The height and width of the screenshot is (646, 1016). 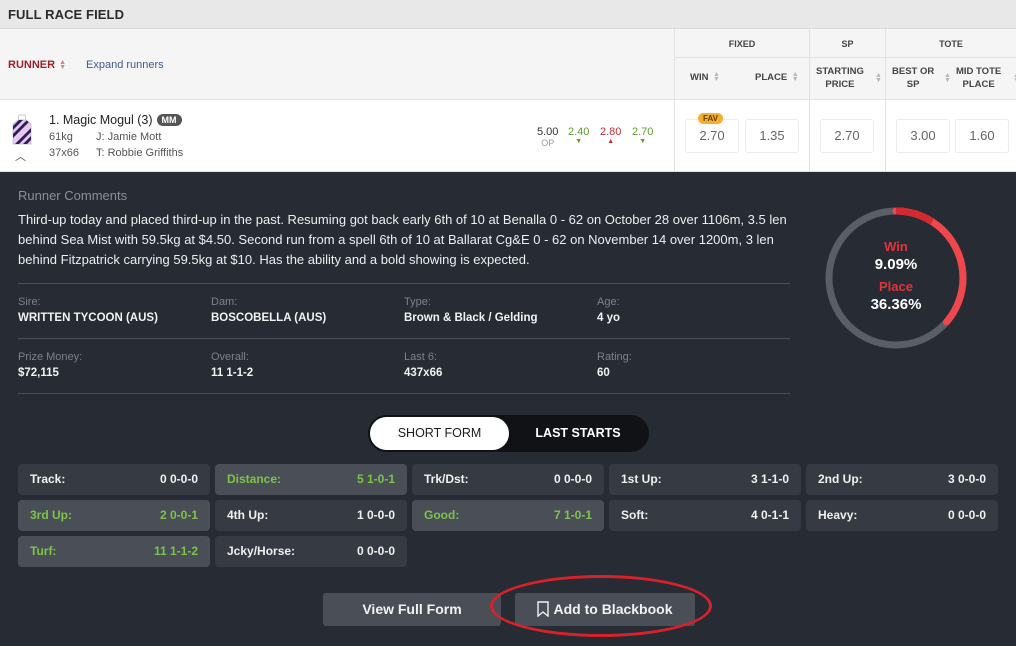 What do you see at coordinates (508, 14) in the screenshot?
I see `section-header: FULL RACE FIELD` at bounding box center [508, 14].